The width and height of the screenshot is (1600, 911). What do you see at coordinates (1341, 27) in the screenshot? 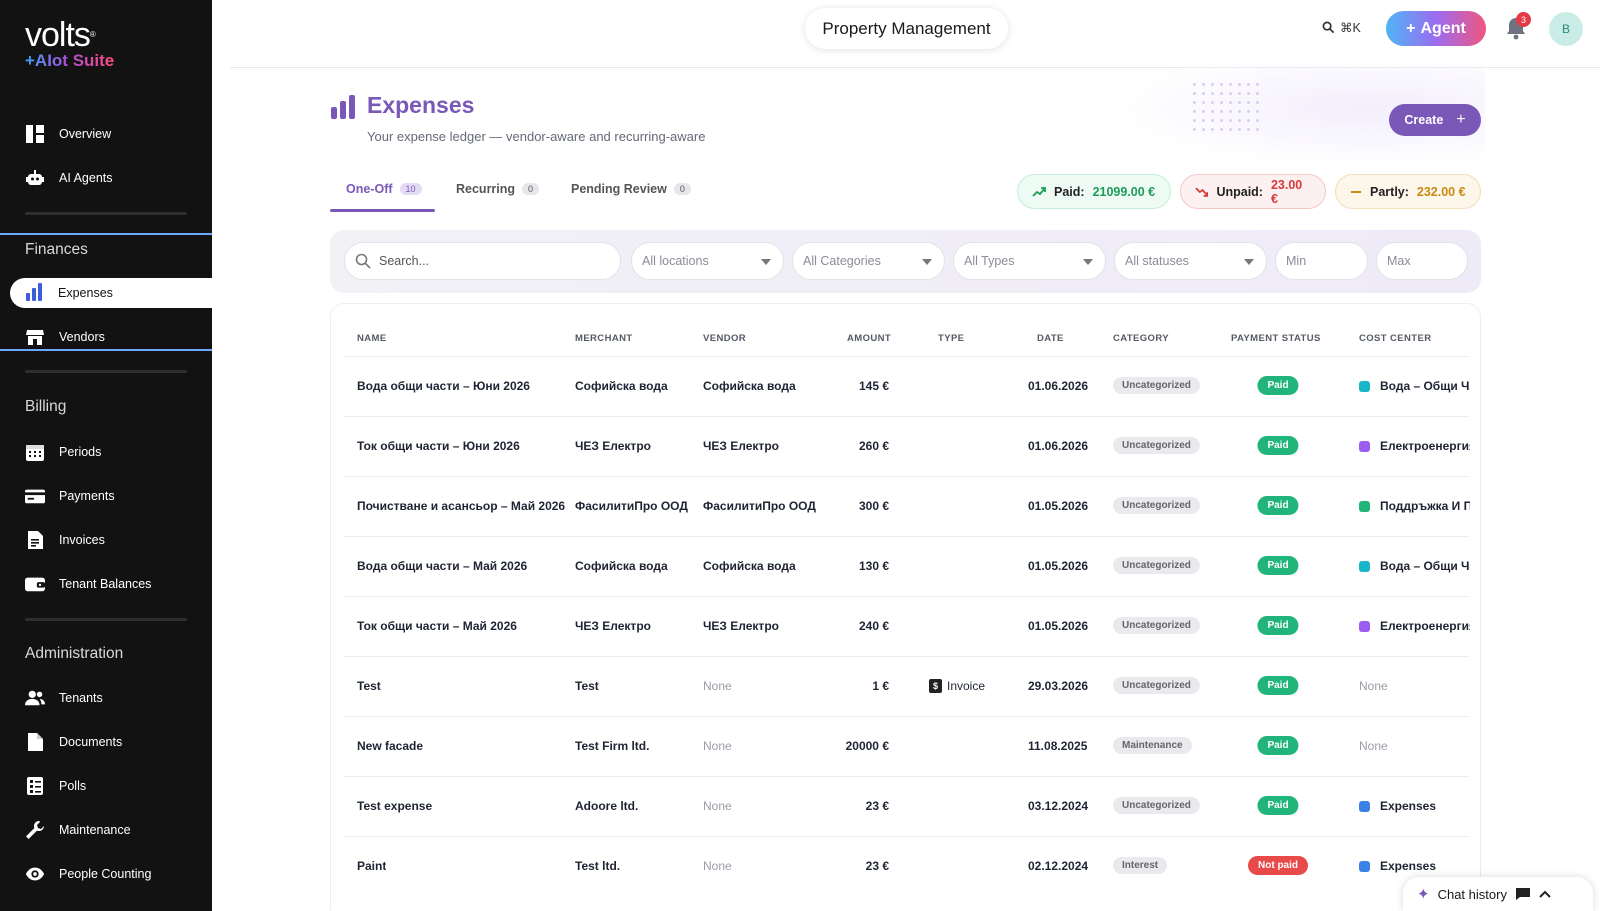
I see `command-search: ⌘K` at bounding box center [1341, 27].